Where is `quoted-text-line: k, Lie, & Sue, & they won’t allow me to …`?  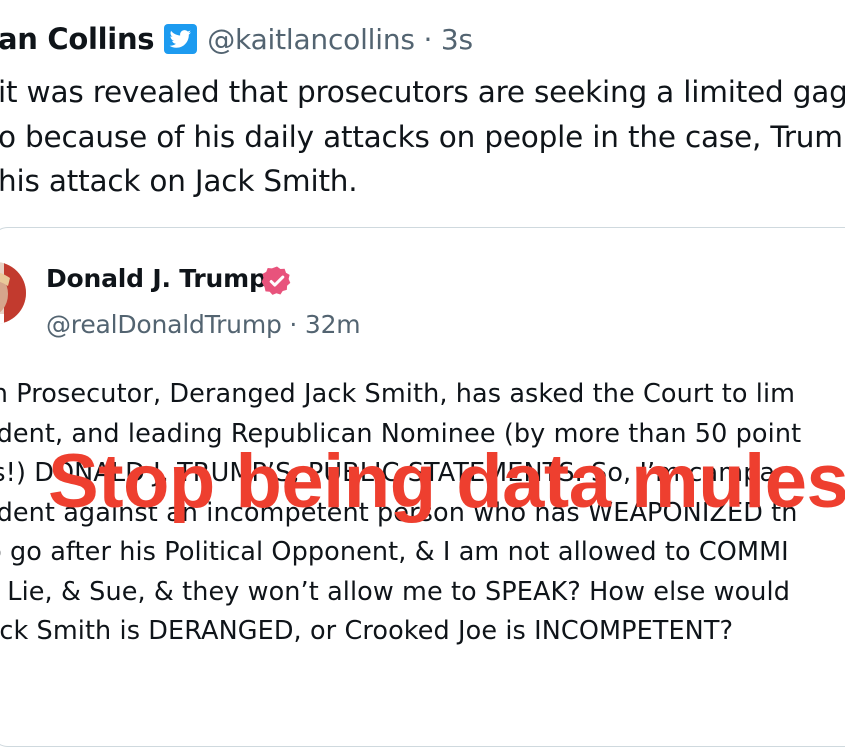
quoted-text-line: k, Lie, & Sue, & they won’t allow me to … is located at coordinates (395, 591).